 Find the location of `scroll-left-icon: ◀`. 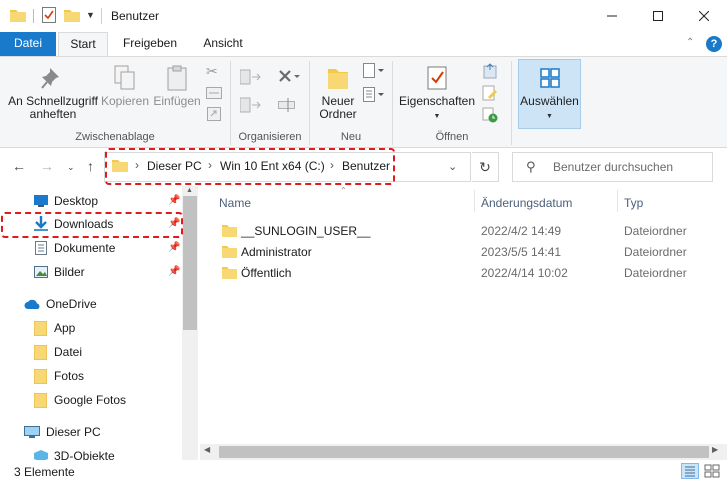

scroll-left-icon: ◀ is located at coordinates (207, 449).